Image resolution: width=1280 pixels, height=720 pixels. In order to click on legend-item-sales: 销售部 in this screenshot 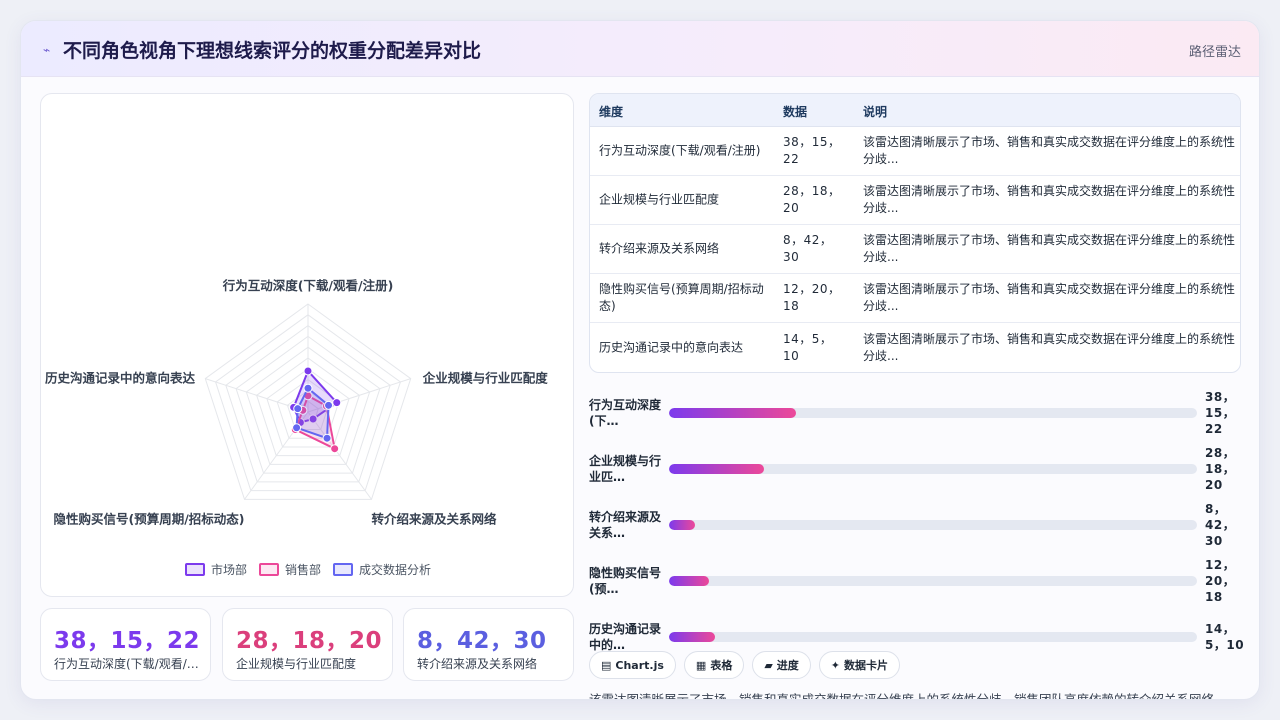, I will do `click(289, 569)`.